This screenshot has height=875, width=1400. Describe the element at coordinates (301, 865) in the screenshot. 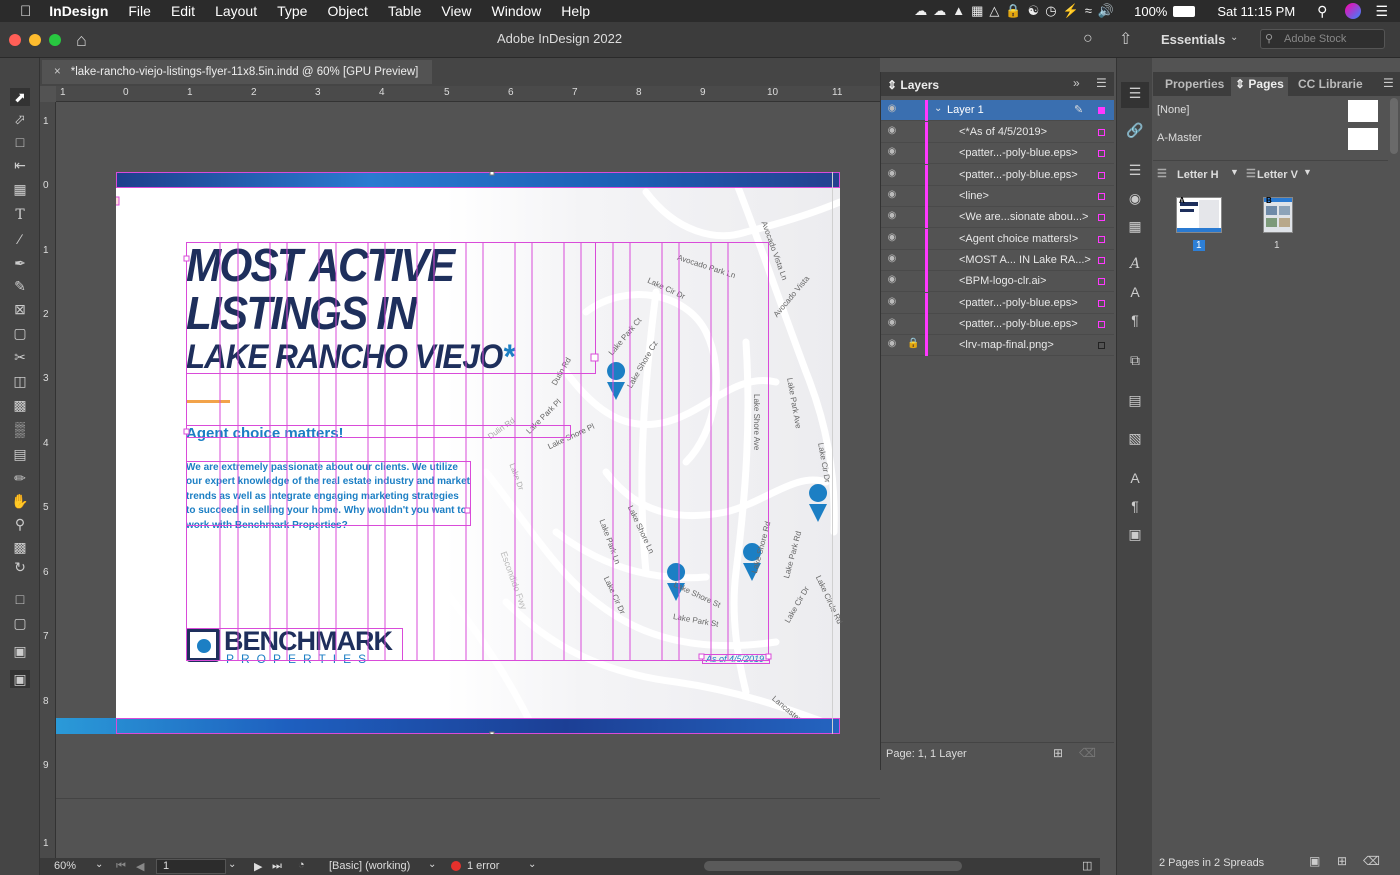

I see `preflight-icon: ◔` at that location.